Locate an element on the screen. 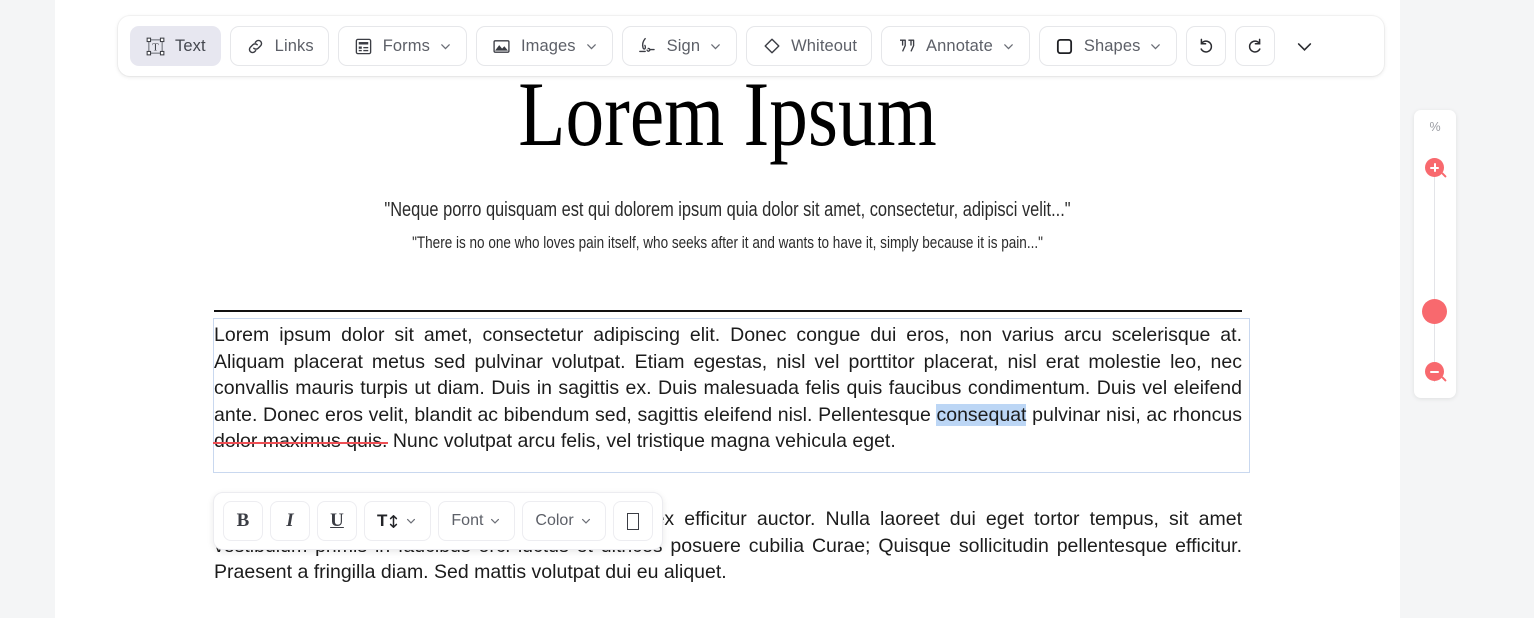  text-format-toolbar: B I U T Font Color is located at coordinates (438, 521).